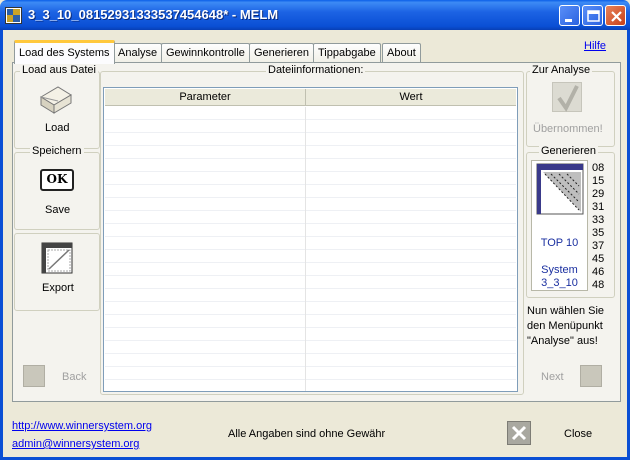 This screenshot has height=460, width=630. Describe the element at coordinates (205, 53) in the screenshot. I see `tab-gewinnkontrolle: Gewinnkontrolle` at that location.